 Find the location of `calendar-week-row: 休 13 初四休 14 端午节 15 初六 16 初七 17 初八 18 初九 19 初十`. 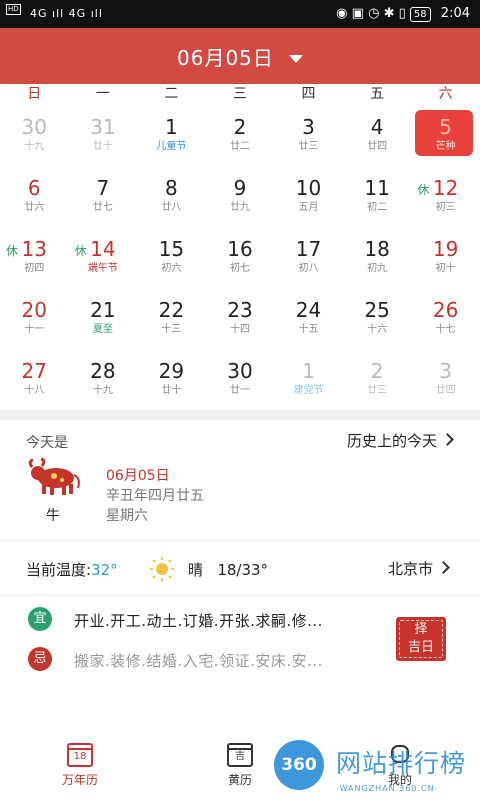

calendar-week-row: 休 13 初四休 14 端午节 15 初六 16 初七 17 初八 18 初九 19 初十 is located at coordinates (240, 260).